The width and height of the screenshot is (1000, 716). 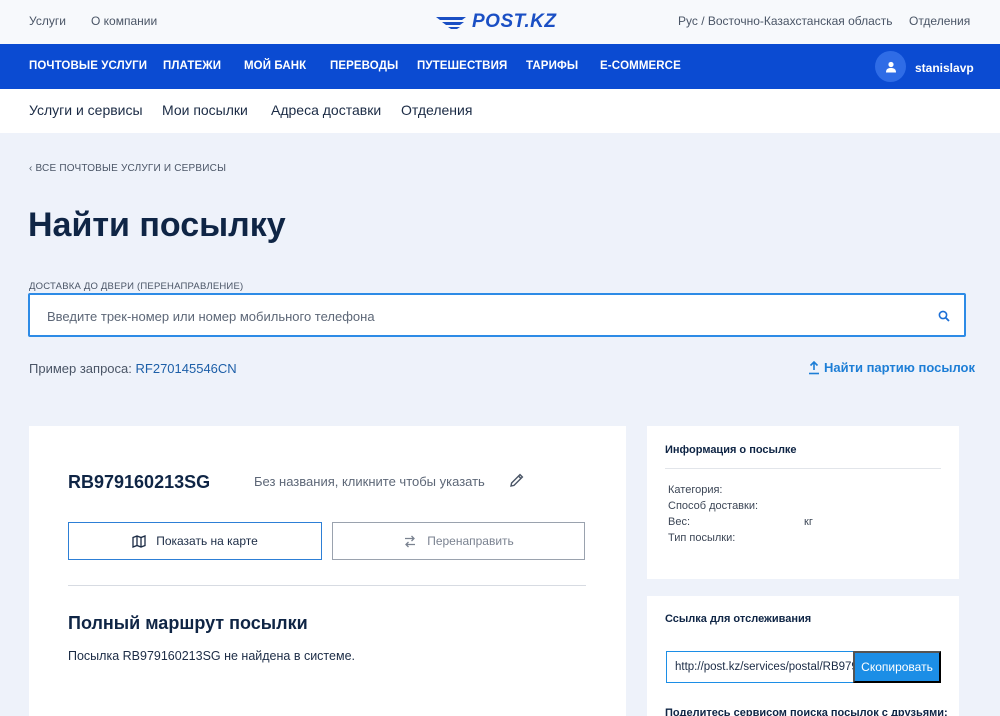 I want to click on nav-transfers: ПЕРЕВОДЫ, so click(x=364, y=66).